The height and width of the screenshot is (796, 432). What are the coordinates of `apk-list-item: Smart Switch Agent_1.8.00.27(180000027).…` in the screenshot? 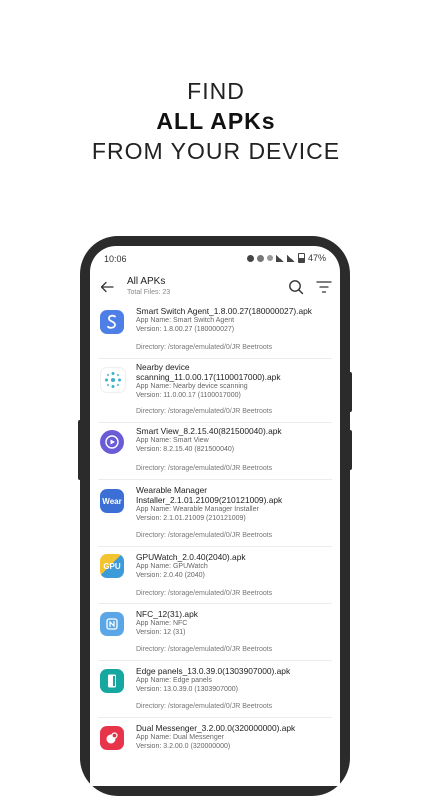 It's located at (215, 331).